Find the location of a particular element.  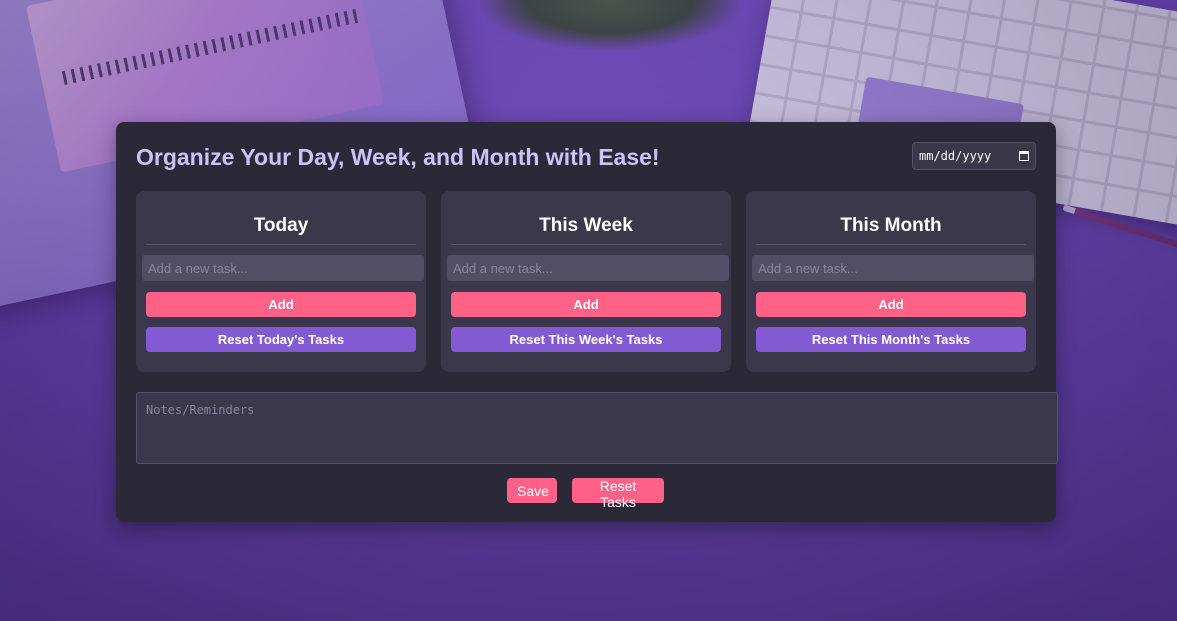

column-title: This Month is located at coordinates (891, 225).